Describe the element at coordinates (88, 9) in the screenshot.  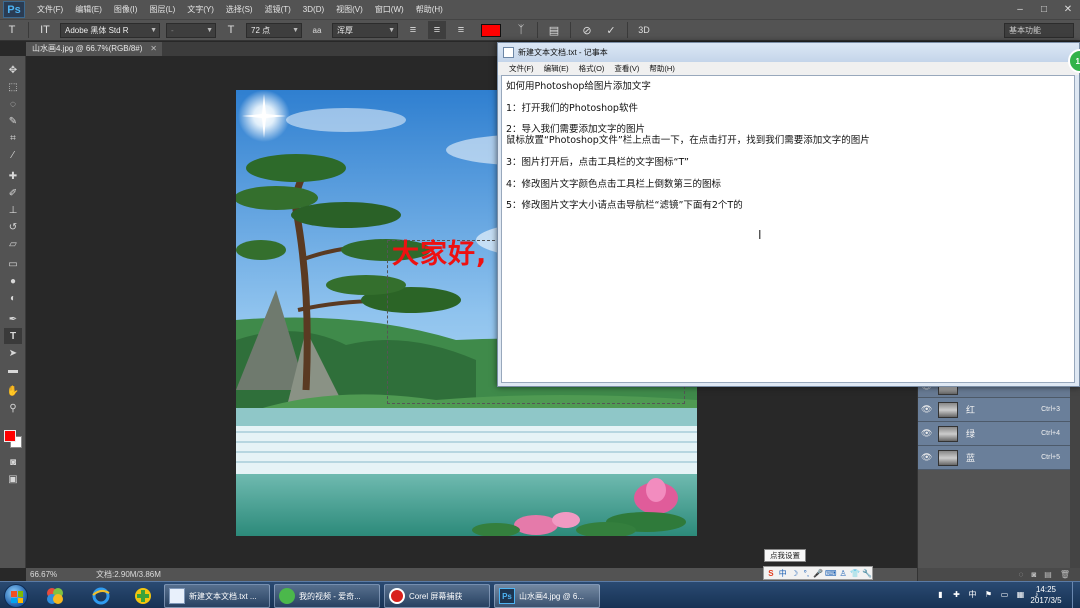
I see `menu-item: 编辑(E)` at that location.